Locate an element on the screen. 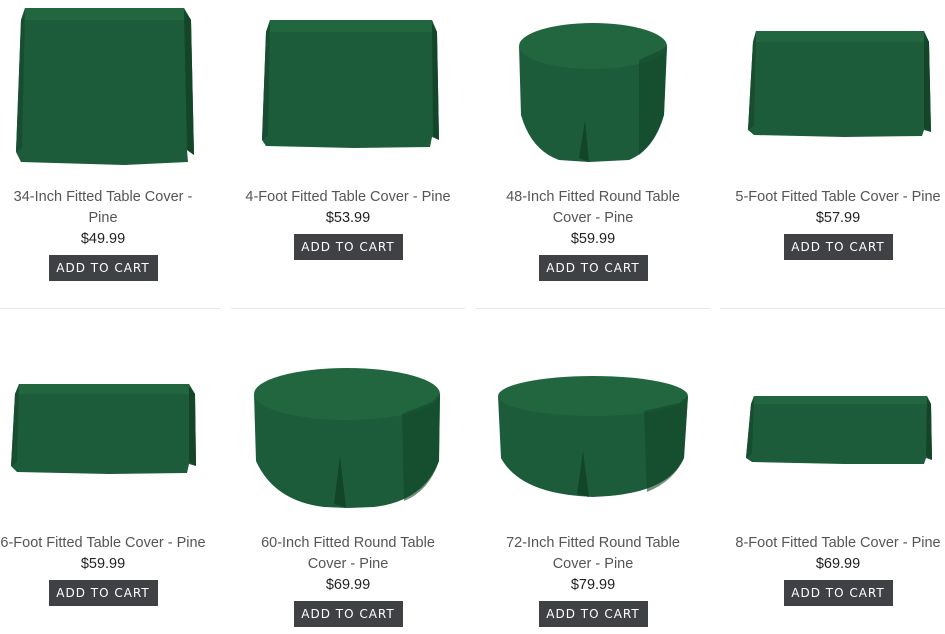  product-title: 60-Inch Fitted Round Table Cover - Pine is located at coordinates (348, 554).